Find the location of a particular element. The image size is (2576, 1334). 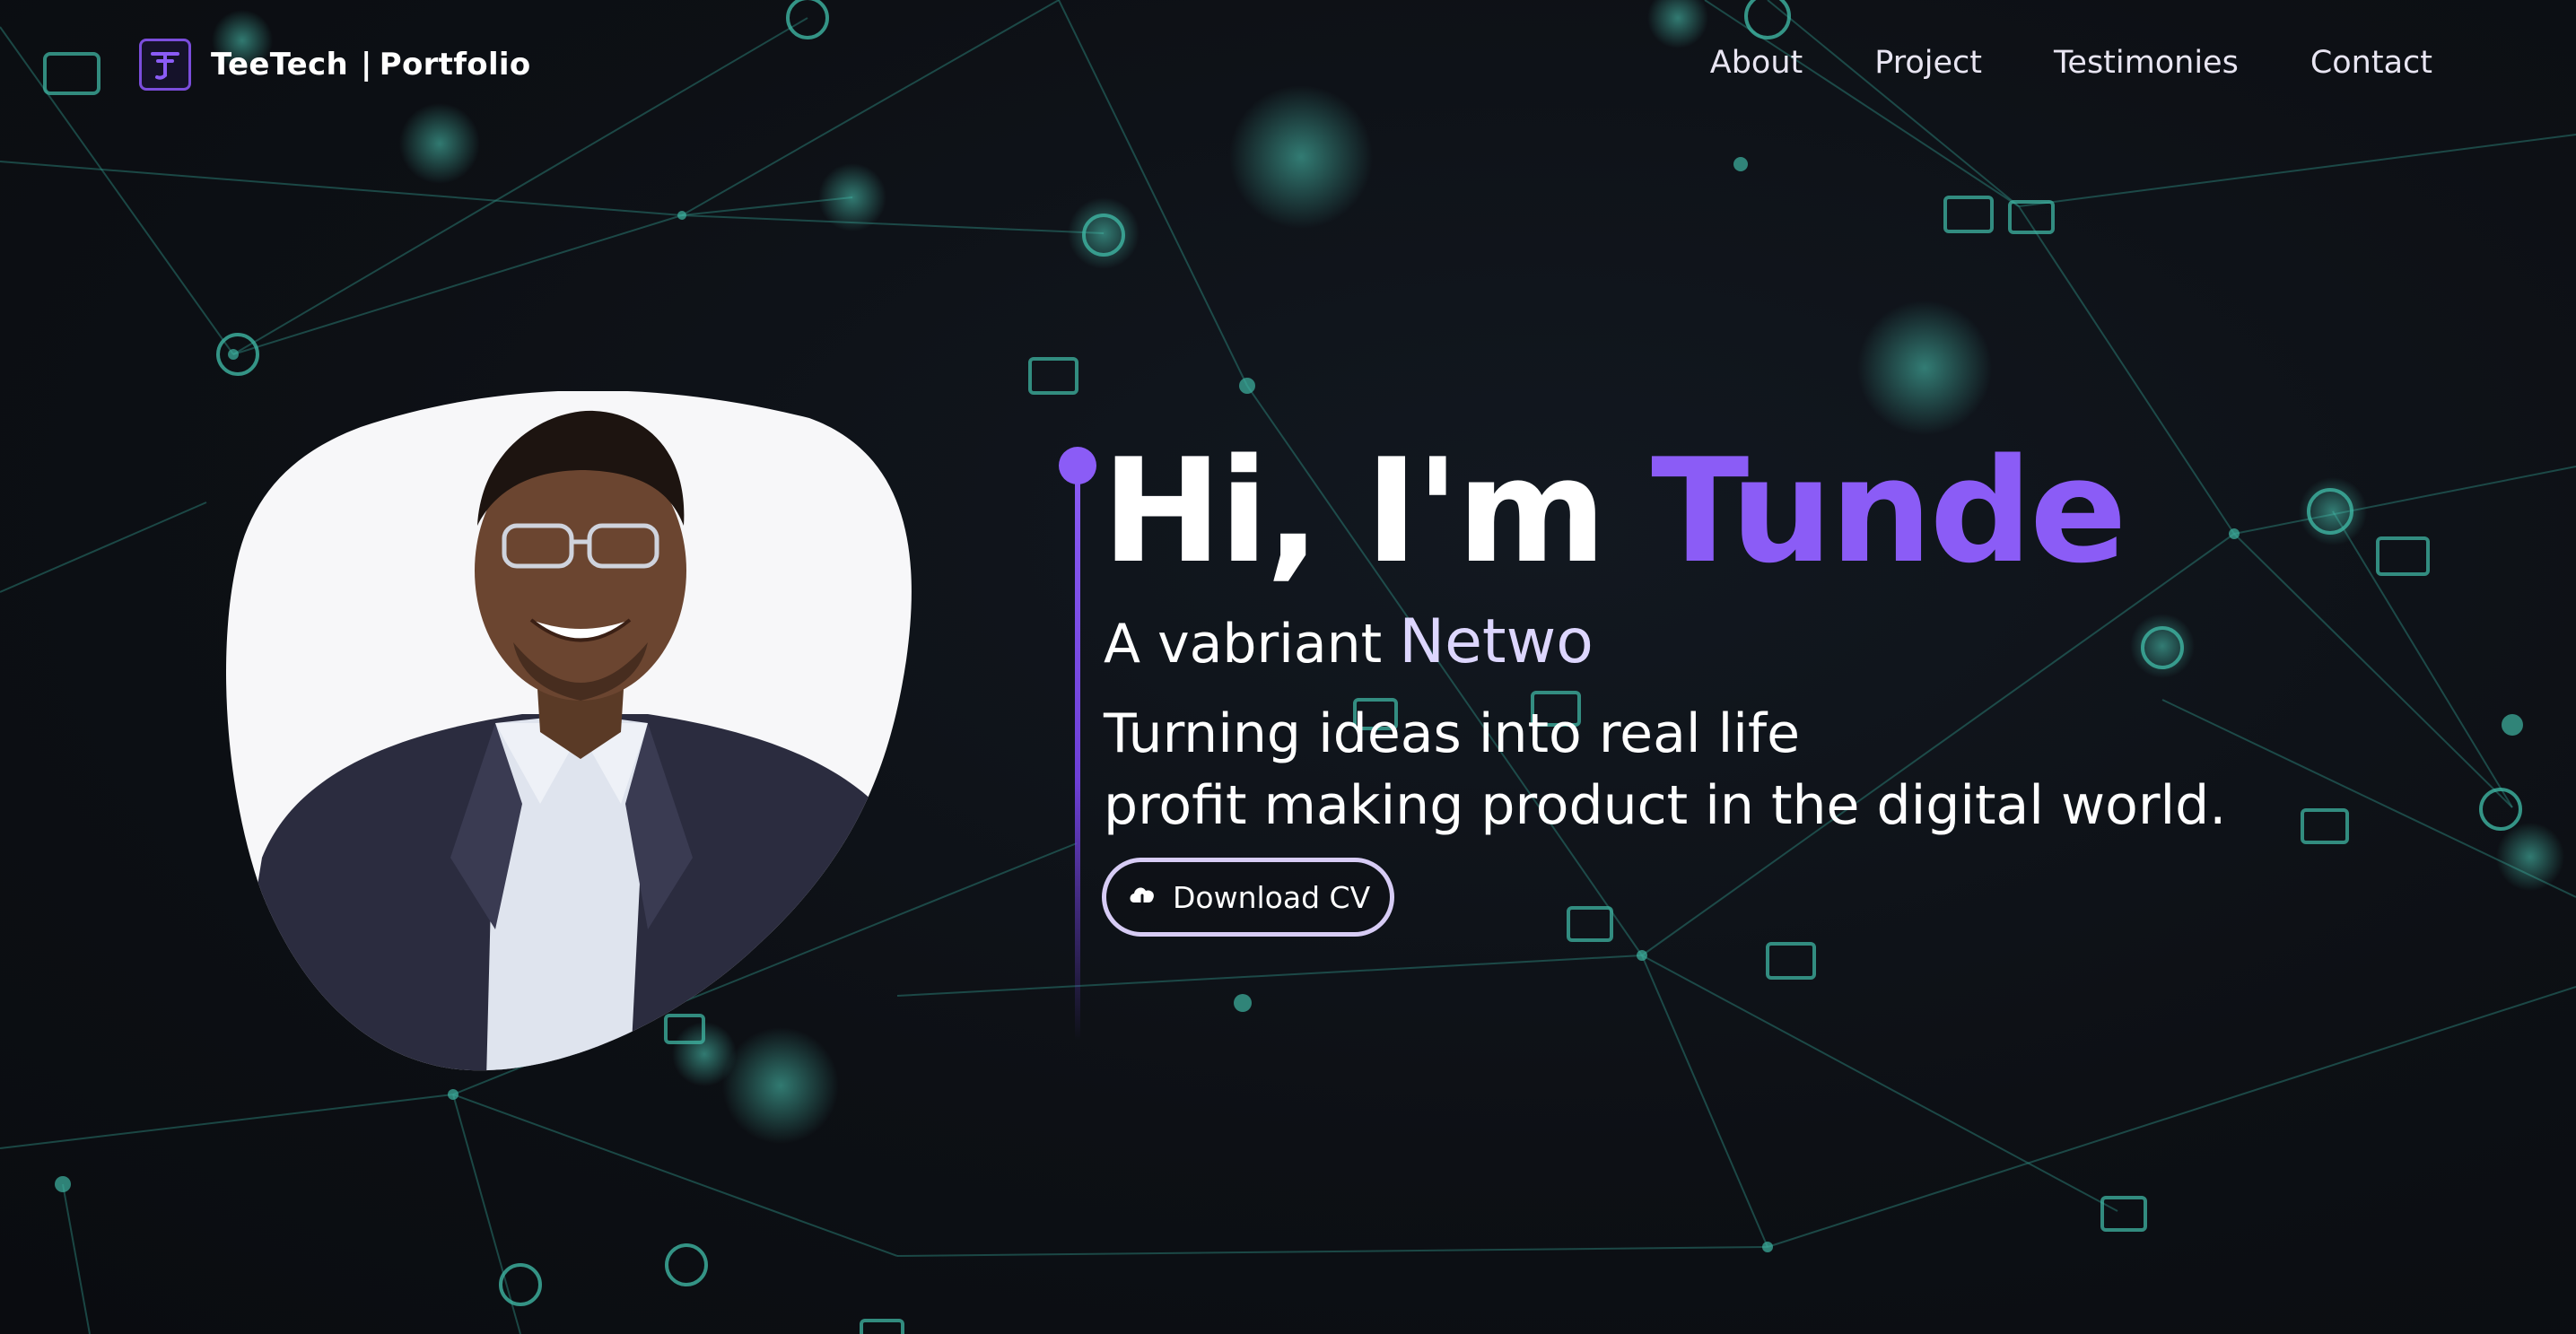

brand-text: TeeTech | Portfolio is located at coordinates (371, 65).